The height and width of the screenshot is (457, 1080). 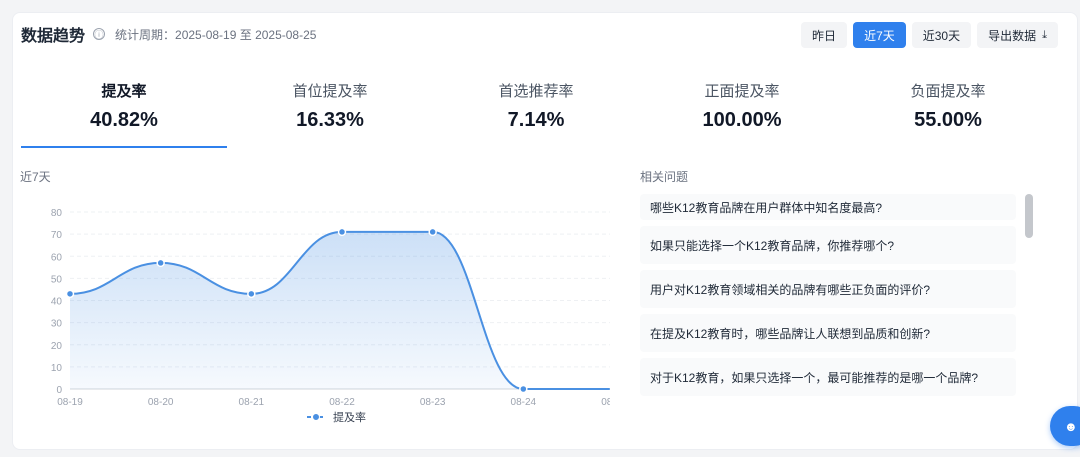 I want to click on y-tick-label: 10, so click(x=57, y=368).